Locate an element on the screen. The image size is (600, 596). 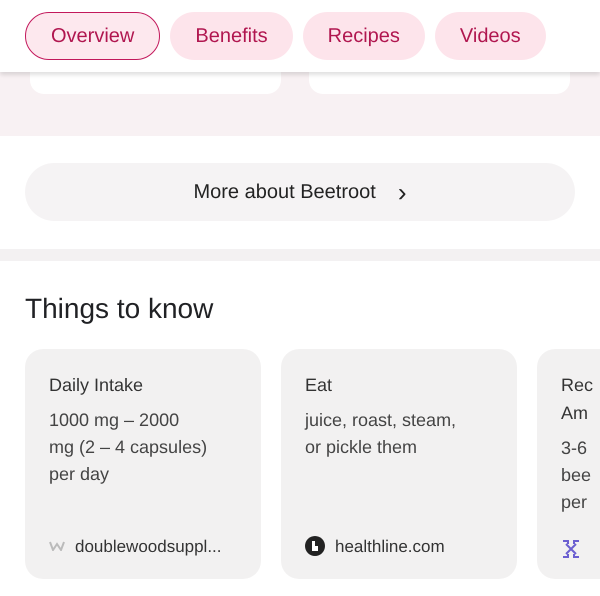
section-title: Things to know is located at coordinates (119, 309).